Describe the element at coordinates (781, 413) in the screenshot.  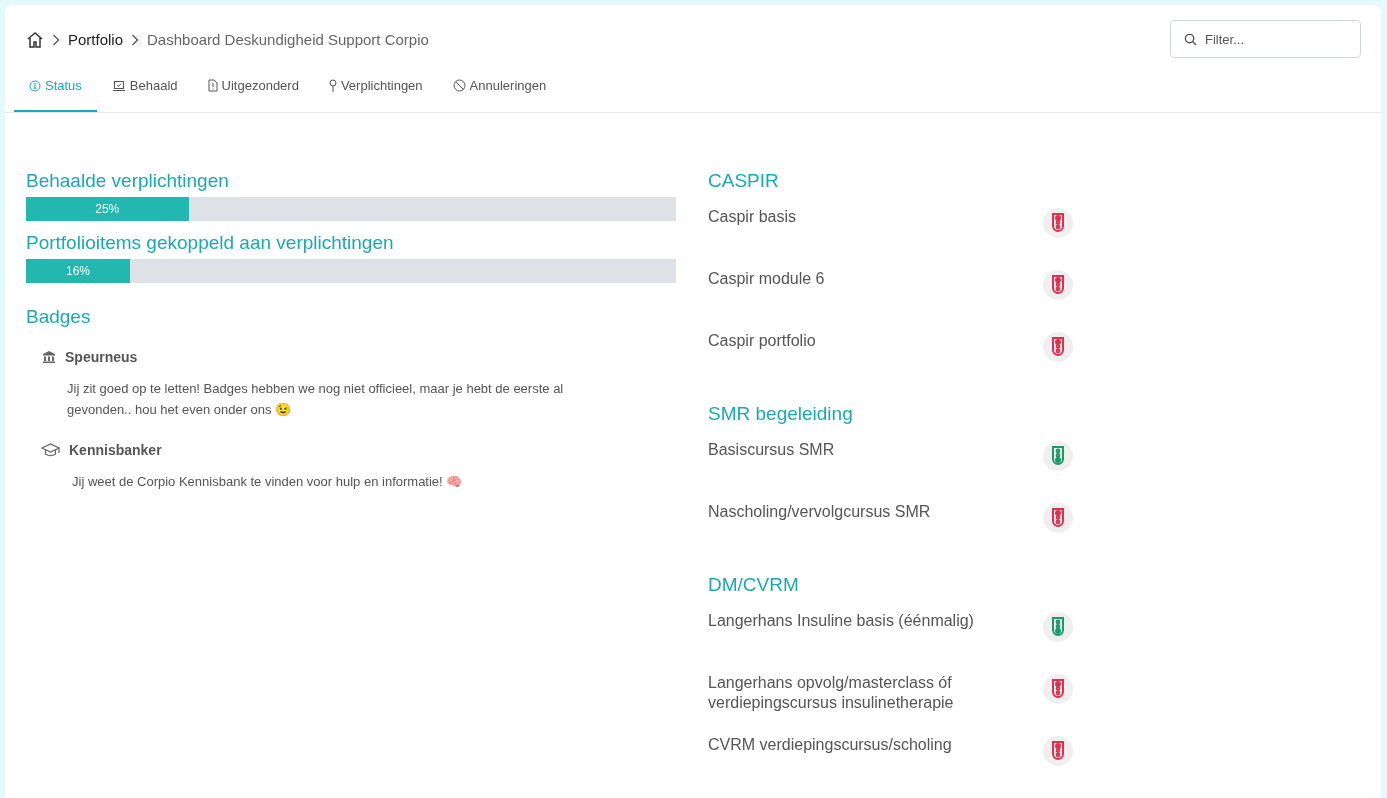
I see `section-heading: SMR begeleiding` at that location.